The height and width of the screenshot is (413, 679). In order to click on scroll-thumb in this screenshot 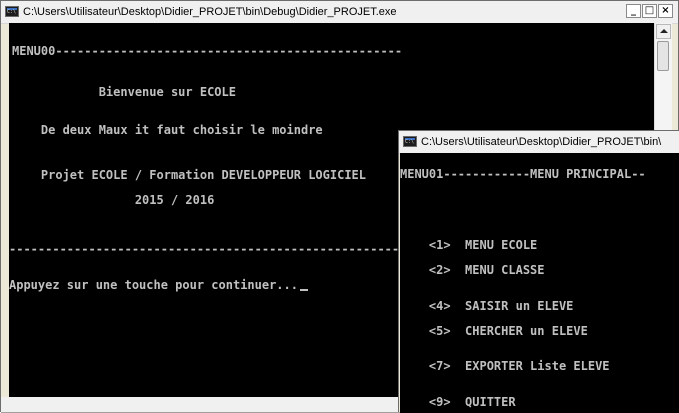, I will do `click(663, 56)`.